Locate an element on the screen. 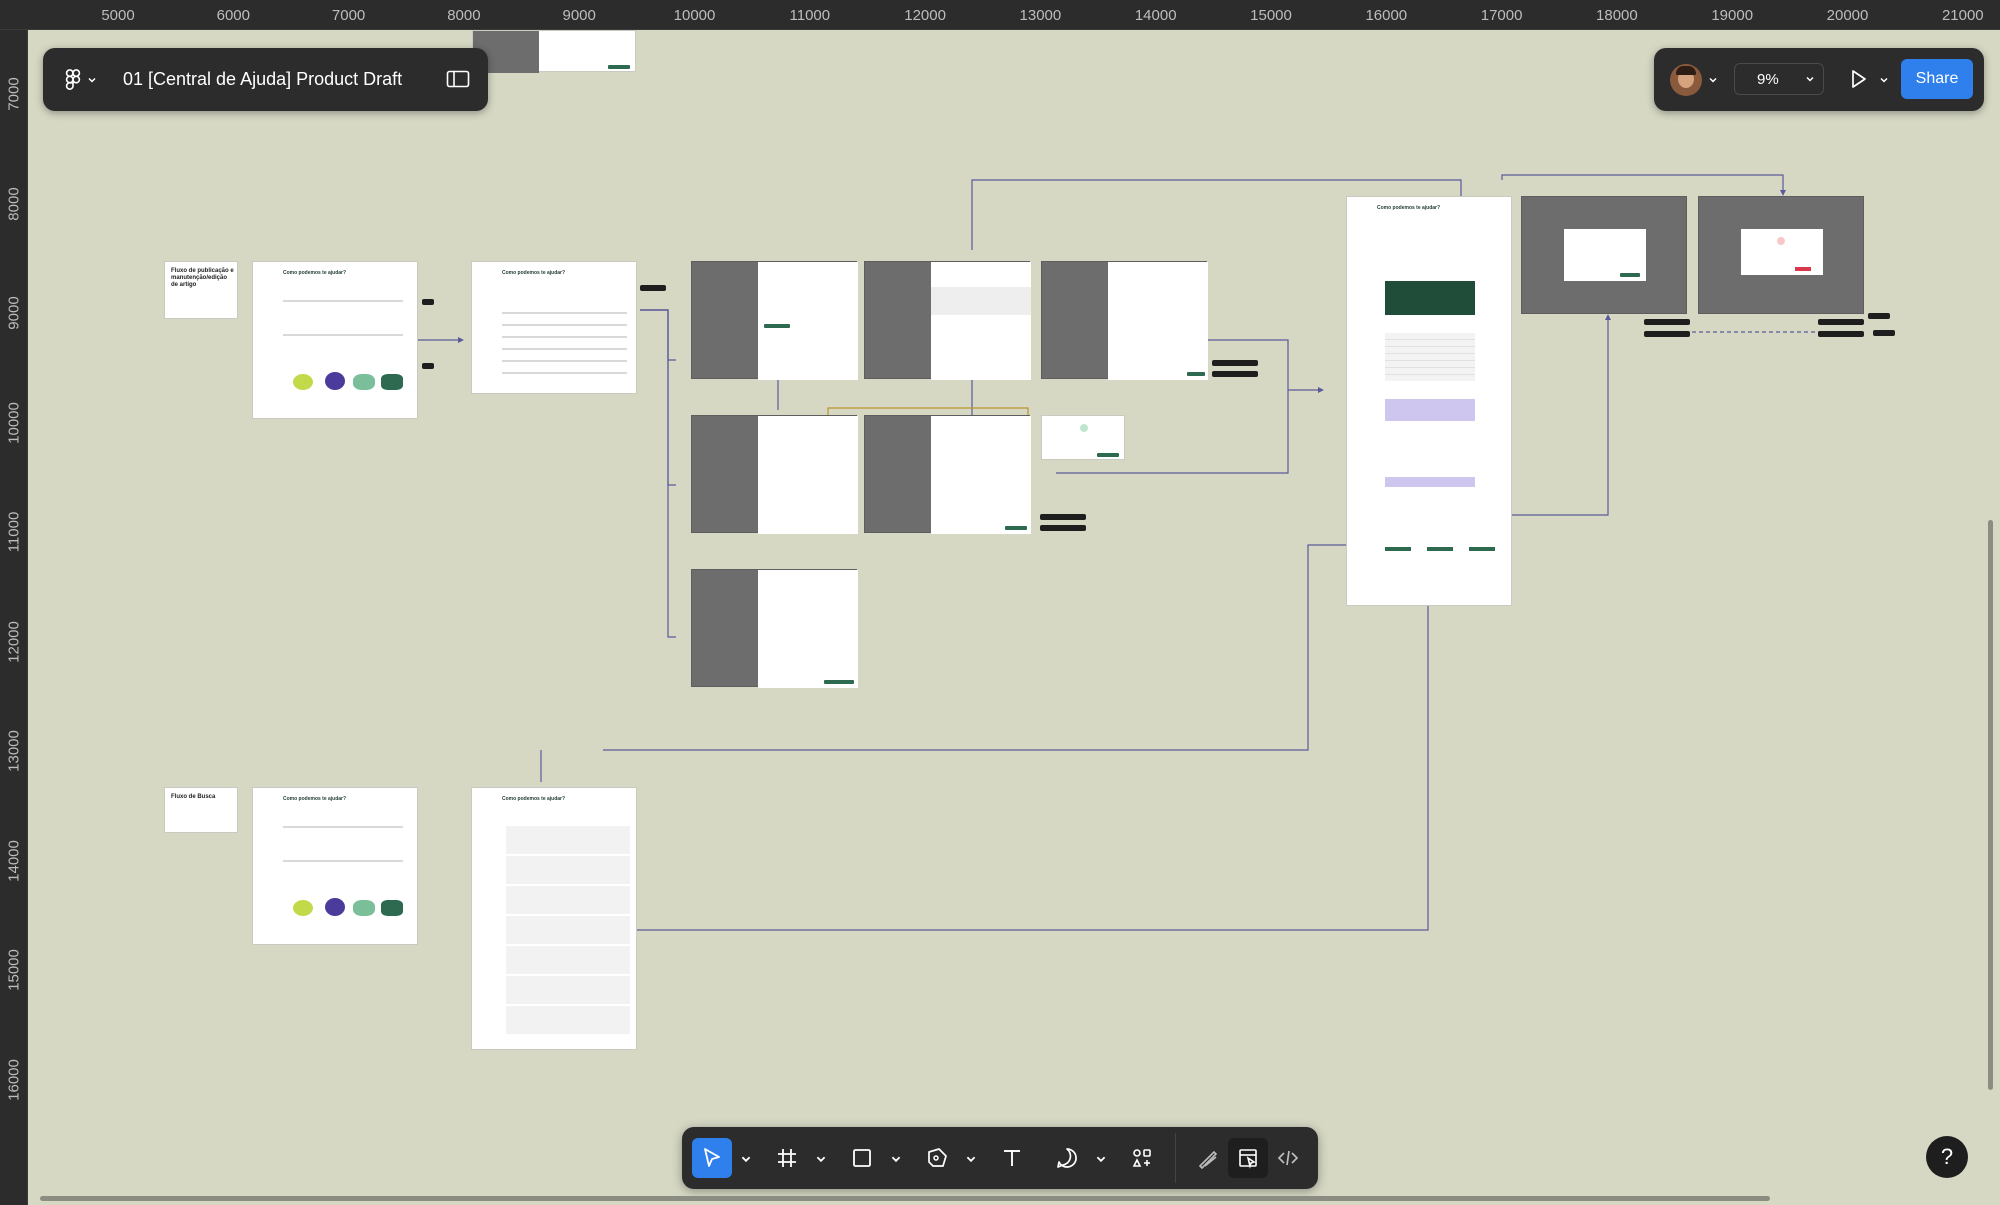 The image size is (2000, 1205). frame-partial-top is located at coordinates (554, 51).